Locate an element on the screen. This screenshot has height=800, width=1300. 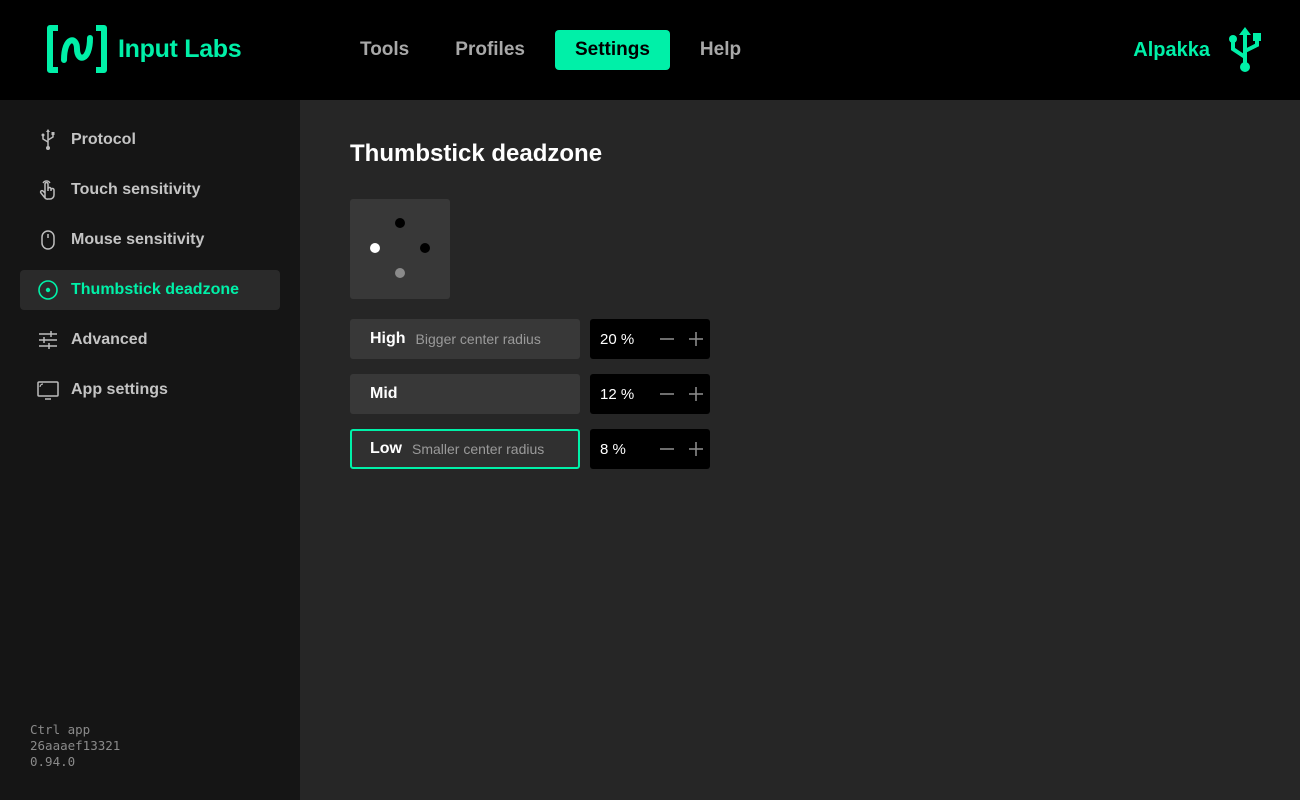
sidebar-item-touch-sensitivity: Touch sensitivity is located at coordinates (150, 190).